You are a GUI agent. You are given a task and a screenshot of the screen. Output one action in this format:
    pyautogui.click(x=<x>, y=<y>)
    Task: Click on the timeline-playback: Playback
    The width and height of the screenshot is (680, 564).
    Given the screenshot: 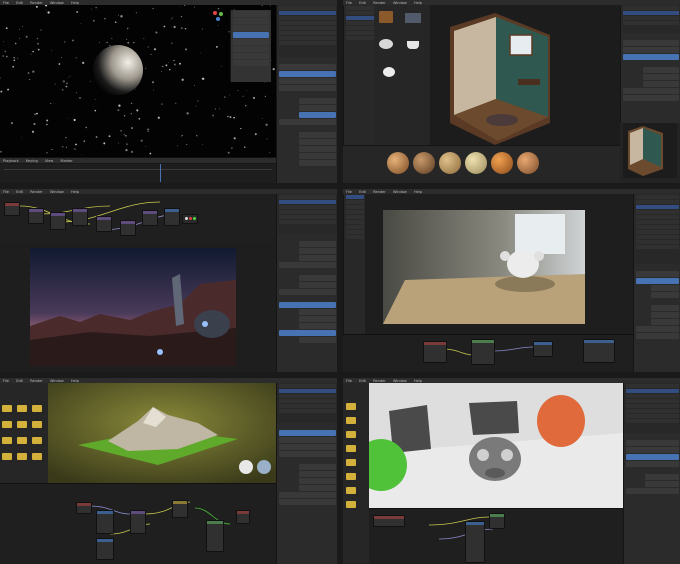 What is the action you would take?
    pyautogui.click(x=11, y=161)
    